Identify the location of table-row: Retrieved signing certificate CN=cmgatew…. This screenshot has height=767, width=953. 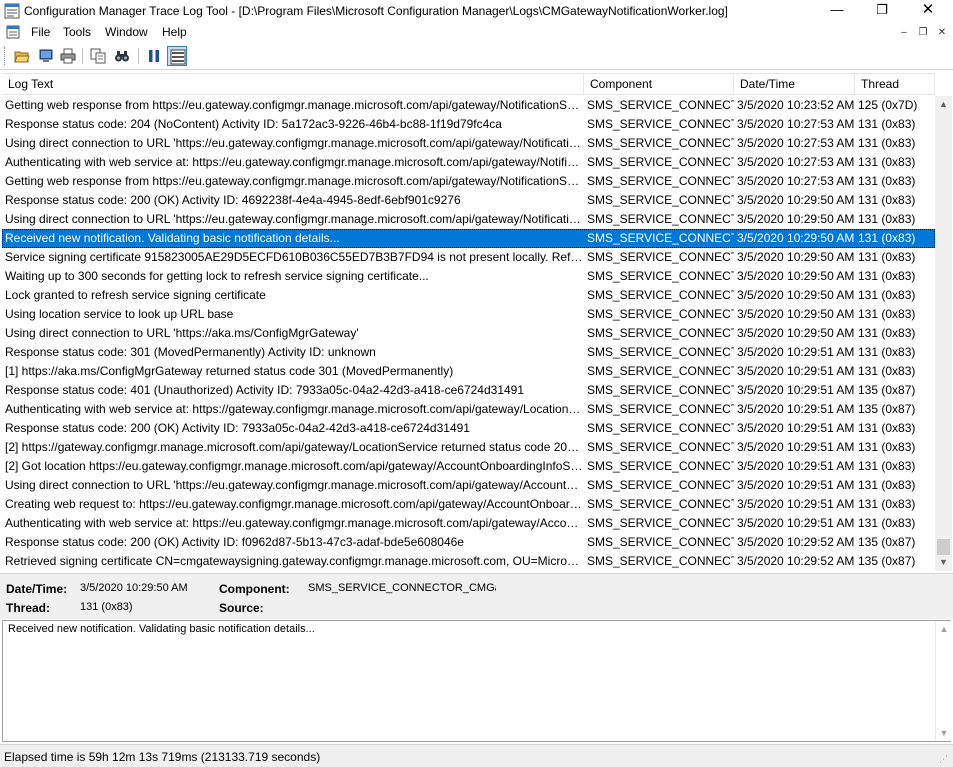
(468, 561).